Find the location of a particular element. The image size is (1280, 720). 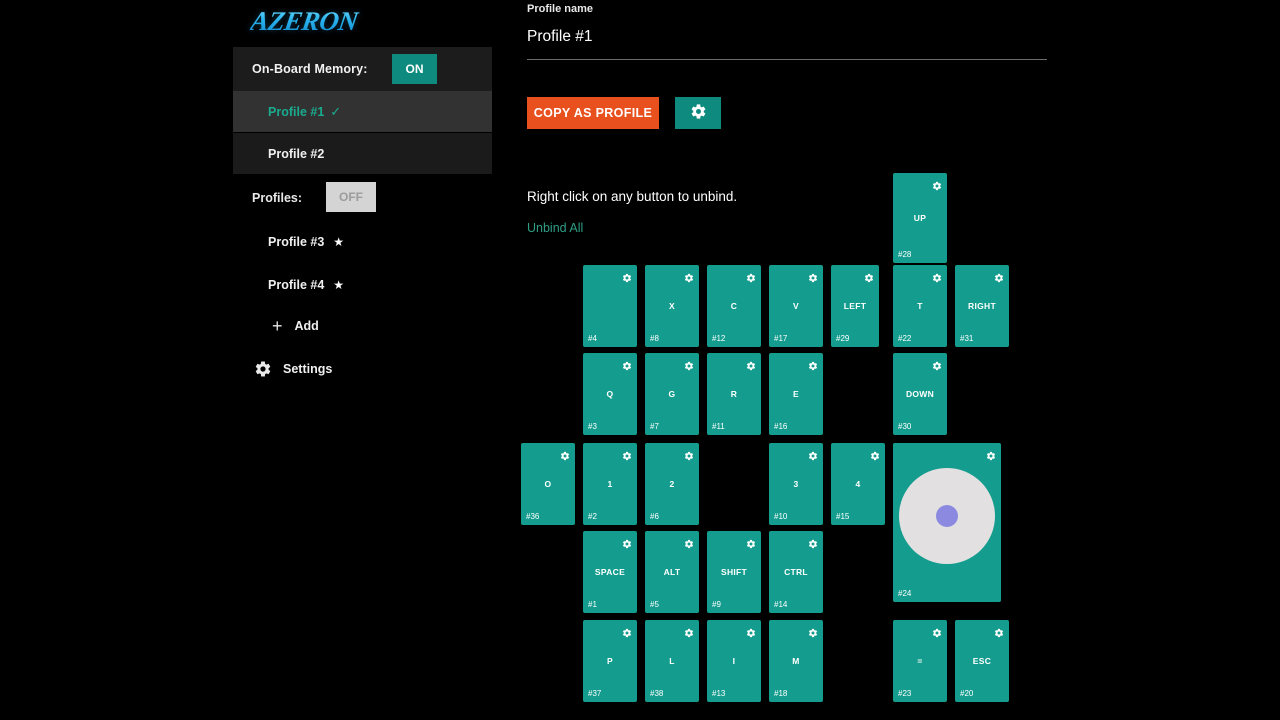

key-label: ALT is located at coordinates (672, 572).